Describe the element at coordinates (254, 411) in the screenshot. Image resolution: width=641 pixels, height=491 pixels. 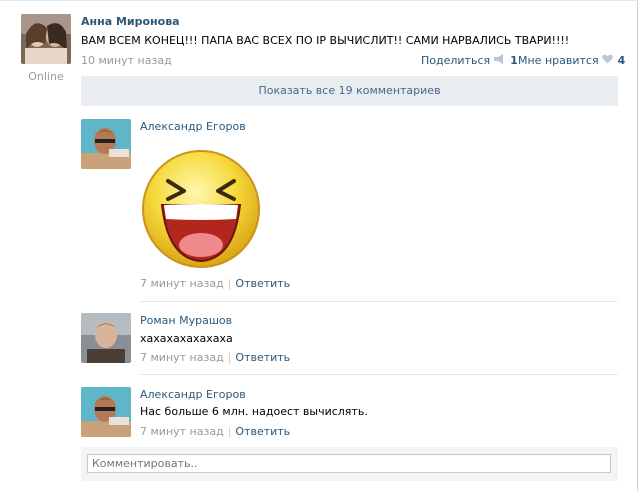
I see `comment-text: Нас больше 6 млн. надоест вычислять.` at that location.